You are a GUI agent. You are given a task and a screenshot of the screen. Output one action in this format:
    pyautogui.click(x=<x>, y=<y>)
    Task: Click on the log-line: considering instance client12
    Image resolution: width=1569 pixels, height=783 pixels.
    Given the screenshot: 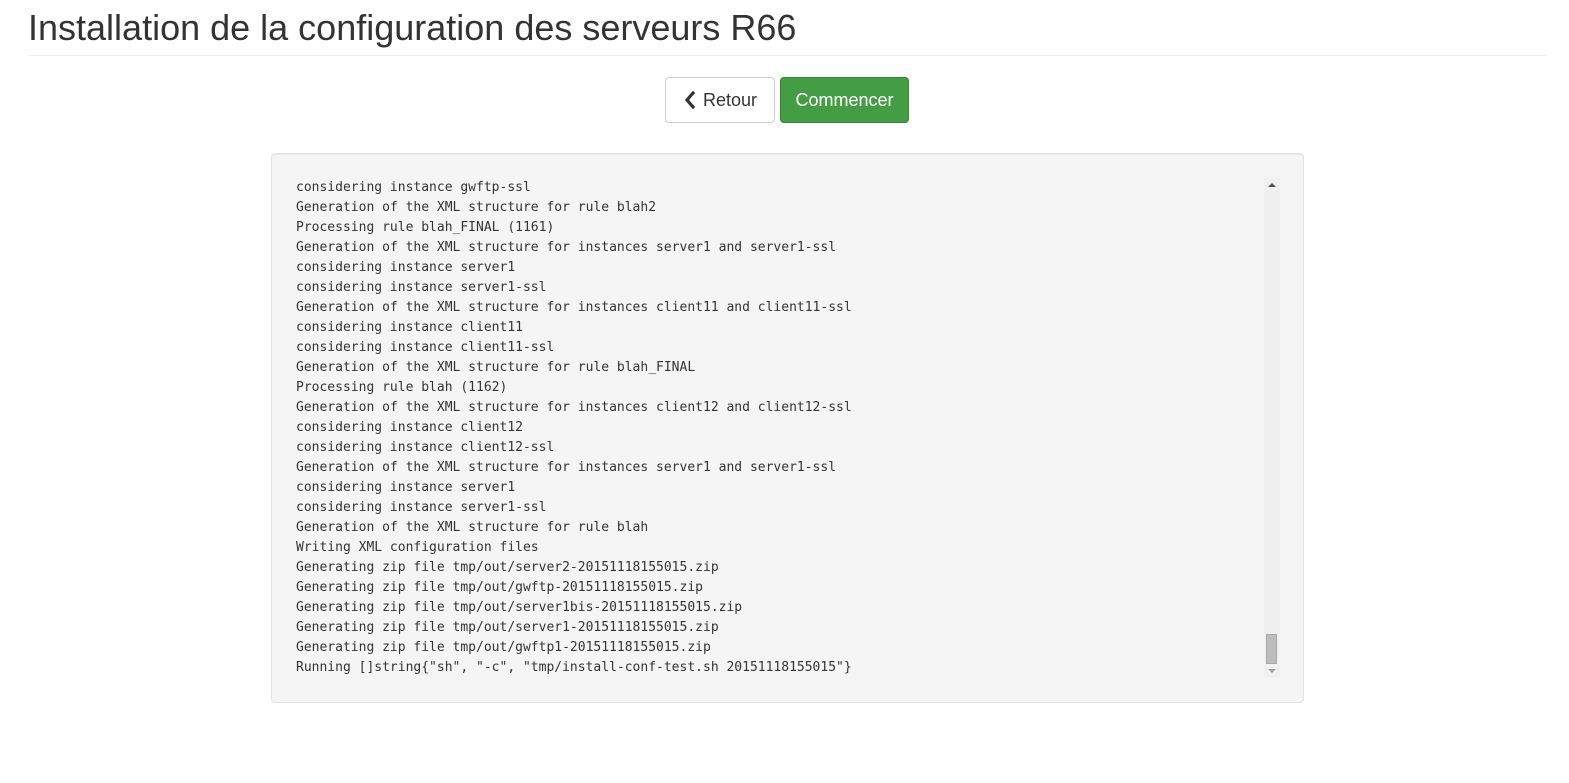 What is the action you would take?
    pyautogui.click(x=409, y=427)
    